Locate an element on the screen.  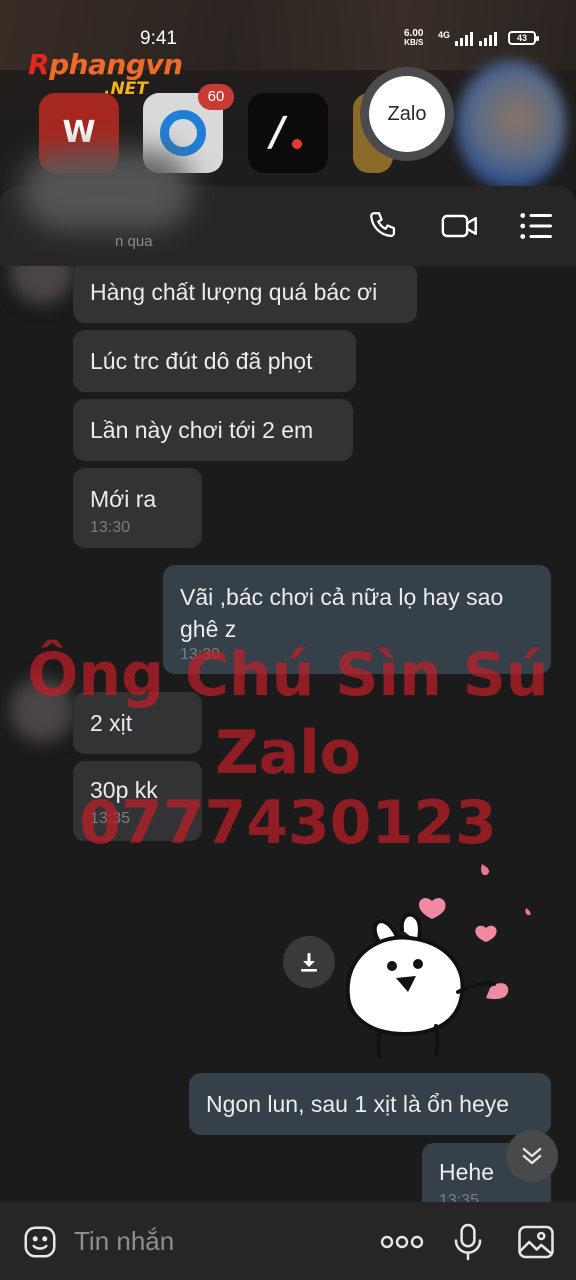
message-time: 13:30 is located at coordinates (110, 527).